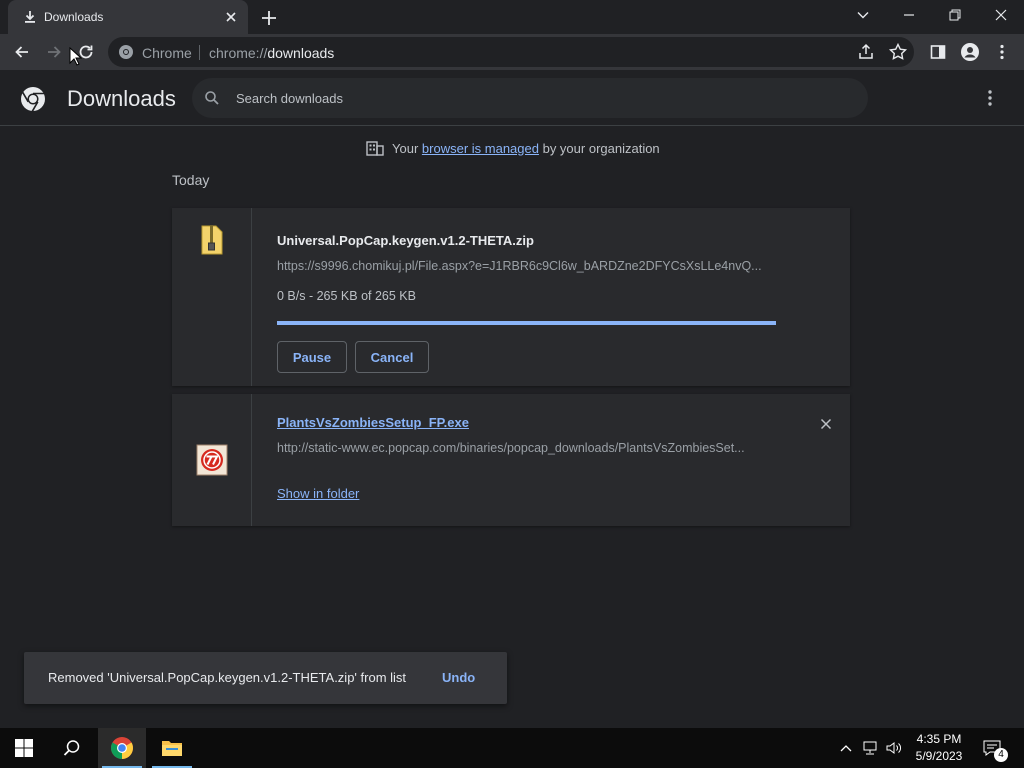 The height and width of the screenshot is (768, 1024). I want to click on back-button, so click(22, 52).